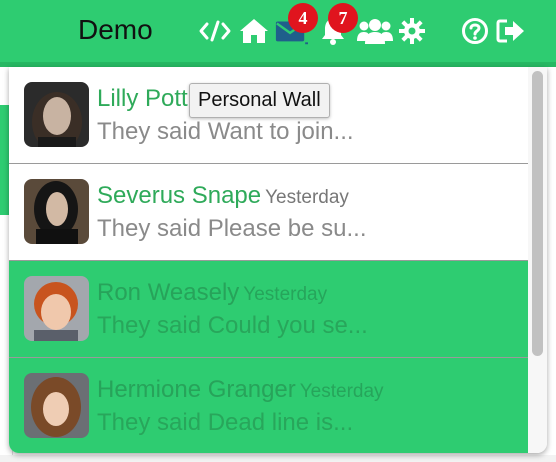  Describe the element at coordinates (4, 160) in the screenshot. I see `page-background-accent` at that location.